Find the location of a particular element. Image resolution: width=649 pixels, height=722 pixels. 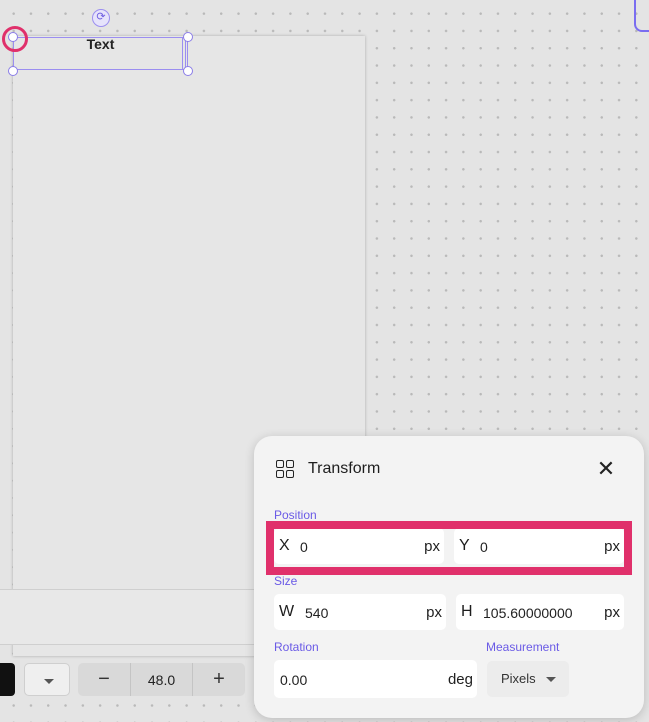

rotation-label: Rotation is located at coordinates (296, 647).